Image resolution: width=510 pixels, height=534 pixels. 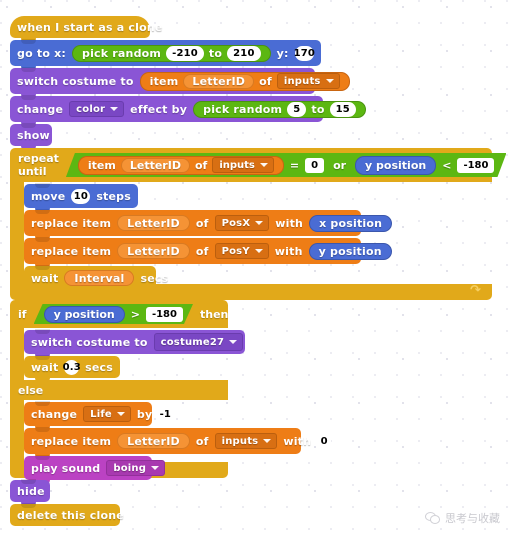 I want to click on move-label-a: move, so click(x=48, y=196).